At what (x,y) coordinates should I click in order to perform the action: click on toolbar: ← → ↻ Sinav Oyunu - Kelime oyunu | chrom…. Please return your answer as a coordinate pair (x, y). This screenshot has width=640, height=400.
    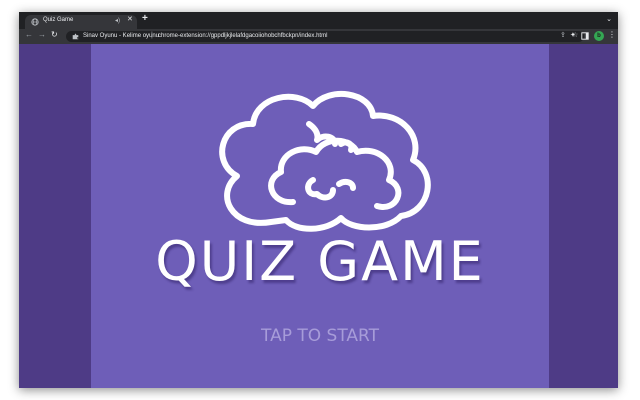
    Looking at the image, I should click on (318, 36).